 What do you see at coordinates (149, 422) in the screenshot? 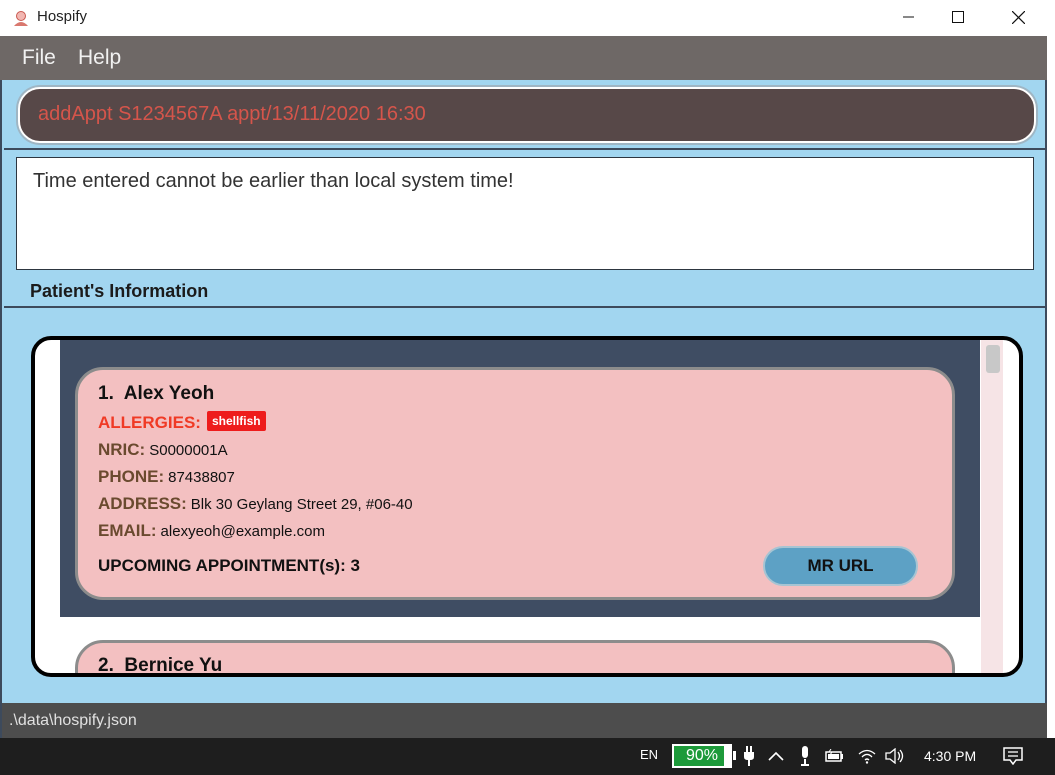
I see `allergies-label: ALLERGIES:` at bounding box center [149, 422].